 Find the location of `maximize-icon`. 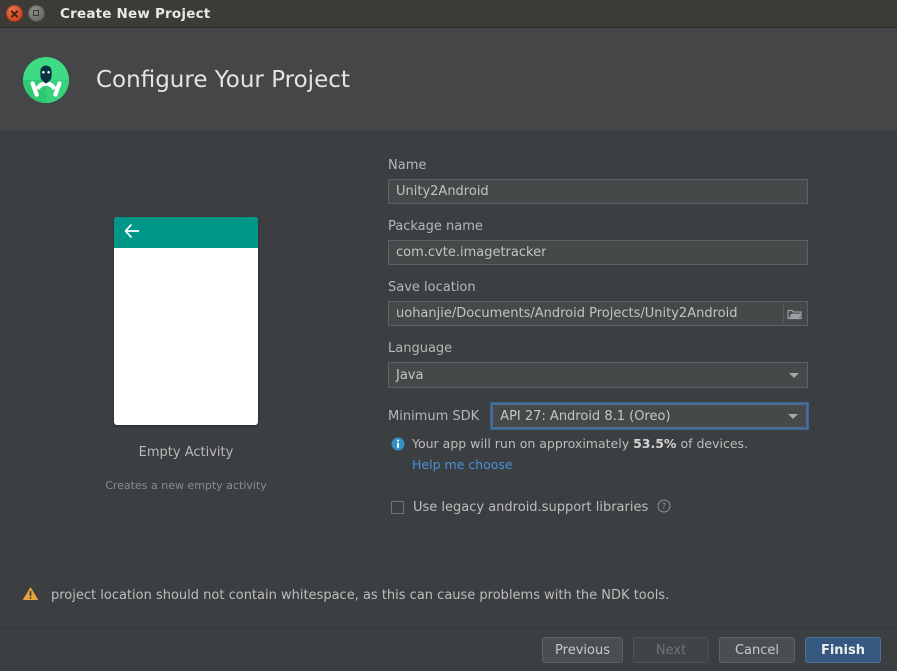

maximize-icon is located at coordinates (36, 13).